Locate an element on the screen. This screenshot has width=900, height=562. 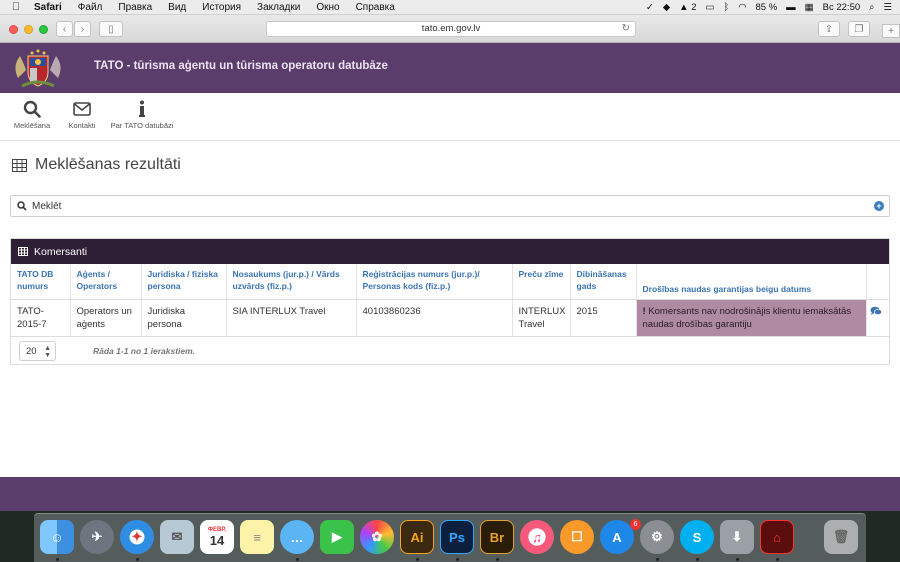
forward-button: › is located at coordinates (82, 29).